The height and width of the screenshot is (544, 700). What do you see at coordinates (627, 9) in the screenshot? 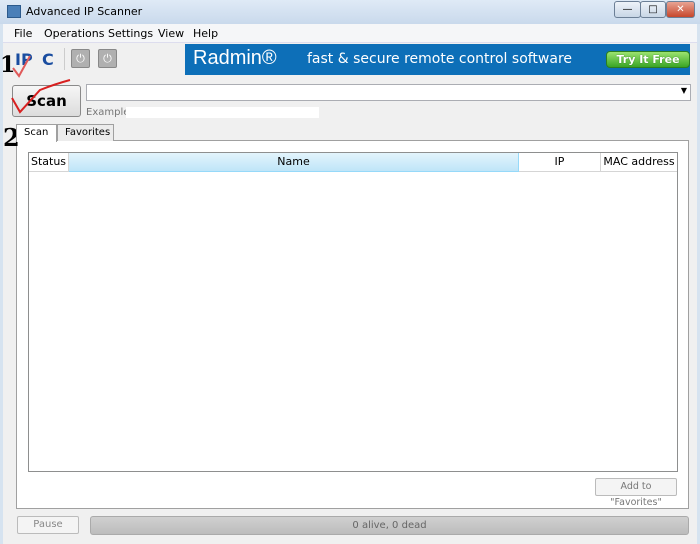
I see `minimize-button: —` at bounding box center [627, 9].